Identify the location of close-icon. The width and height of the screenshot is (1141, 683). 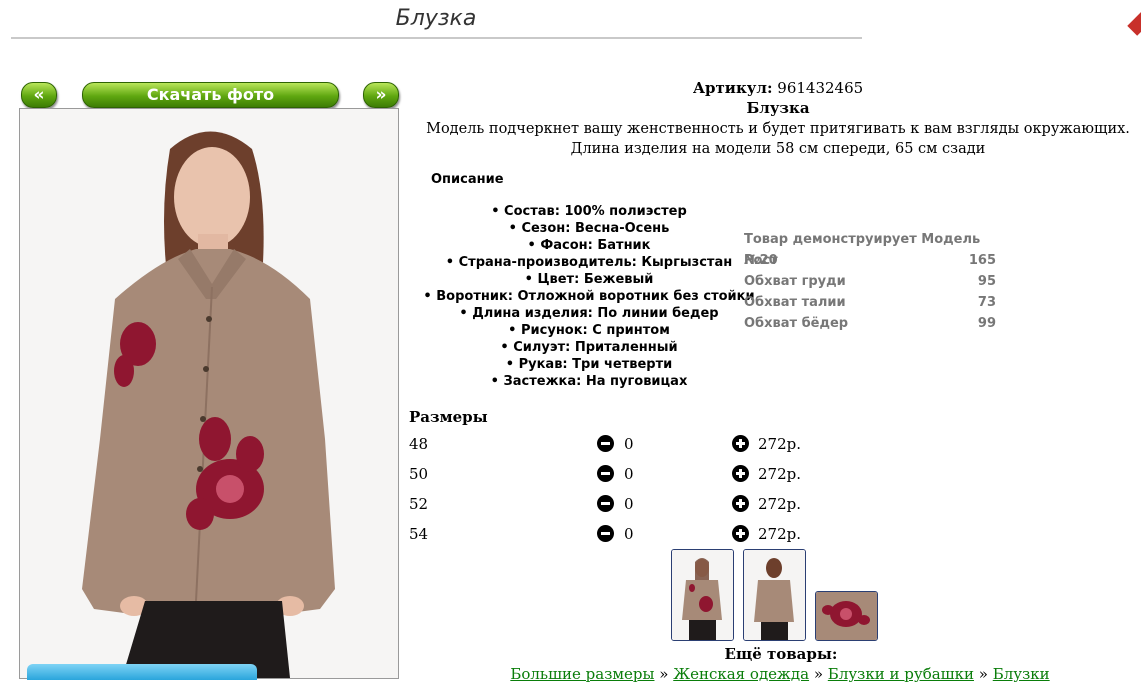
(1134, 23).